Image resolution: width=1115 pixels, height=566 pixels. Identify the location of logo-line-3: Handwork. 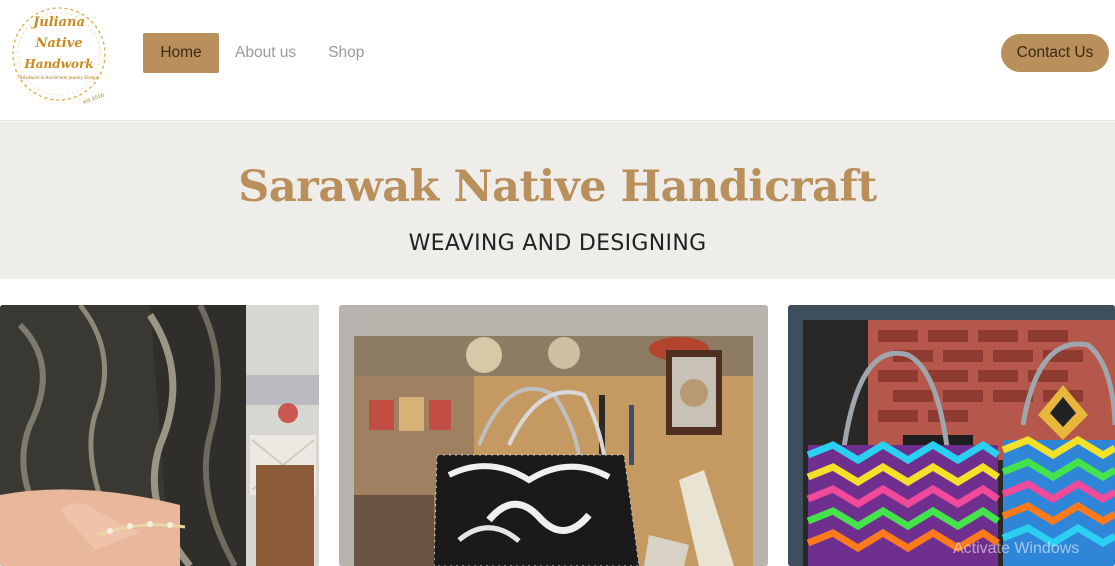
(58, 64).